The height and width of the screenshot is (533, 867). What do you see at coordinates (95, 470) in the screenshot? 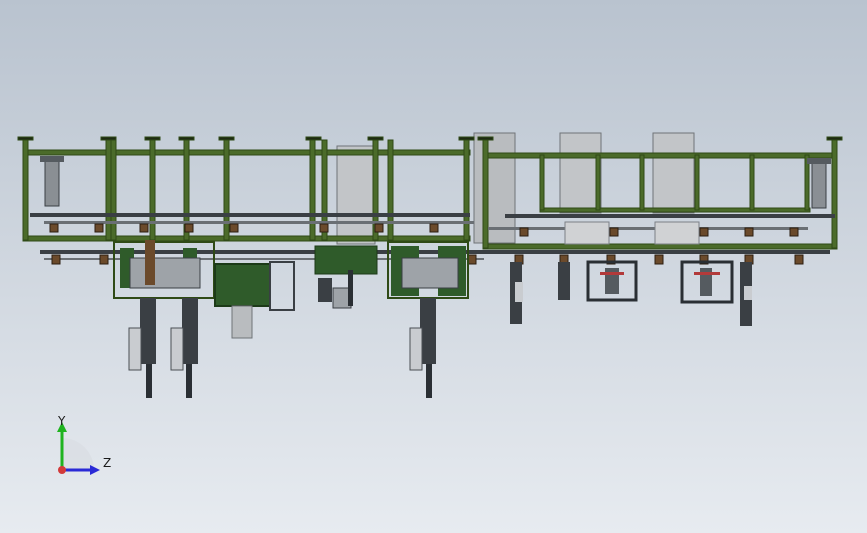
I see `z-axis-arrow` at bounding box center [95, 470].